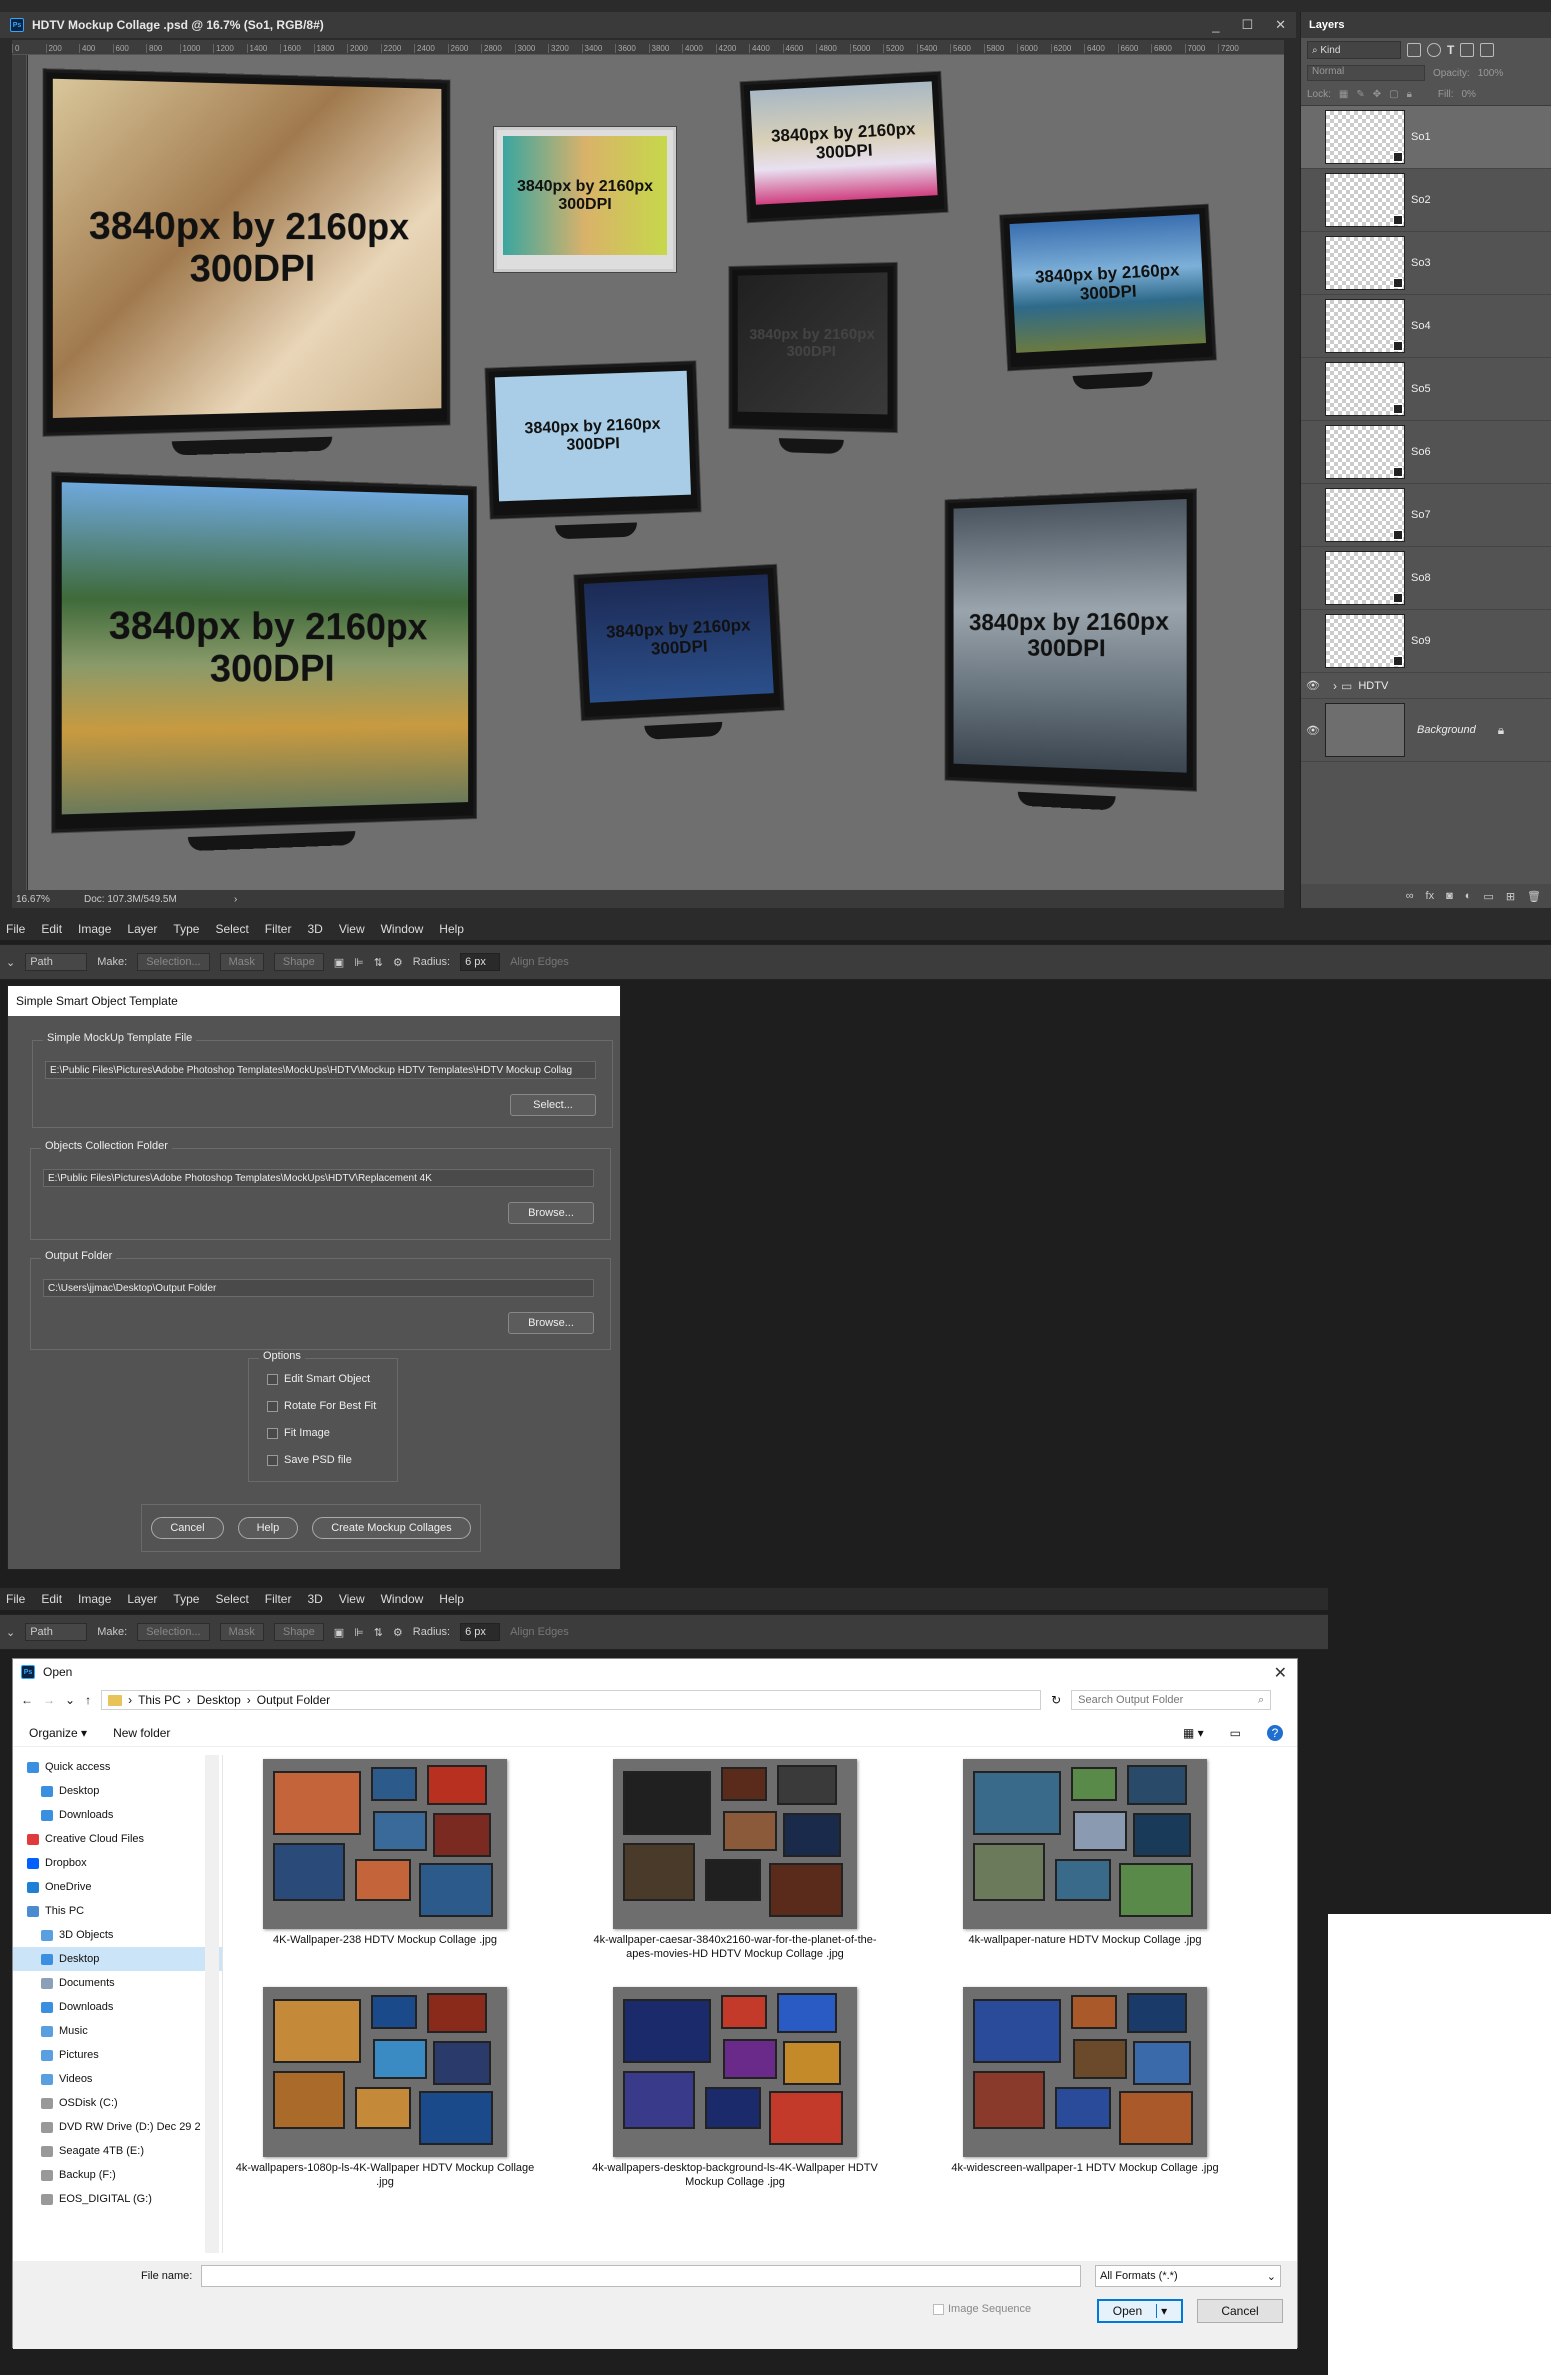  What do you see at coordinates (1434, 50) in the screenshot?
I see `adjustment-filter-icon` at bounding box center [1434, 50].